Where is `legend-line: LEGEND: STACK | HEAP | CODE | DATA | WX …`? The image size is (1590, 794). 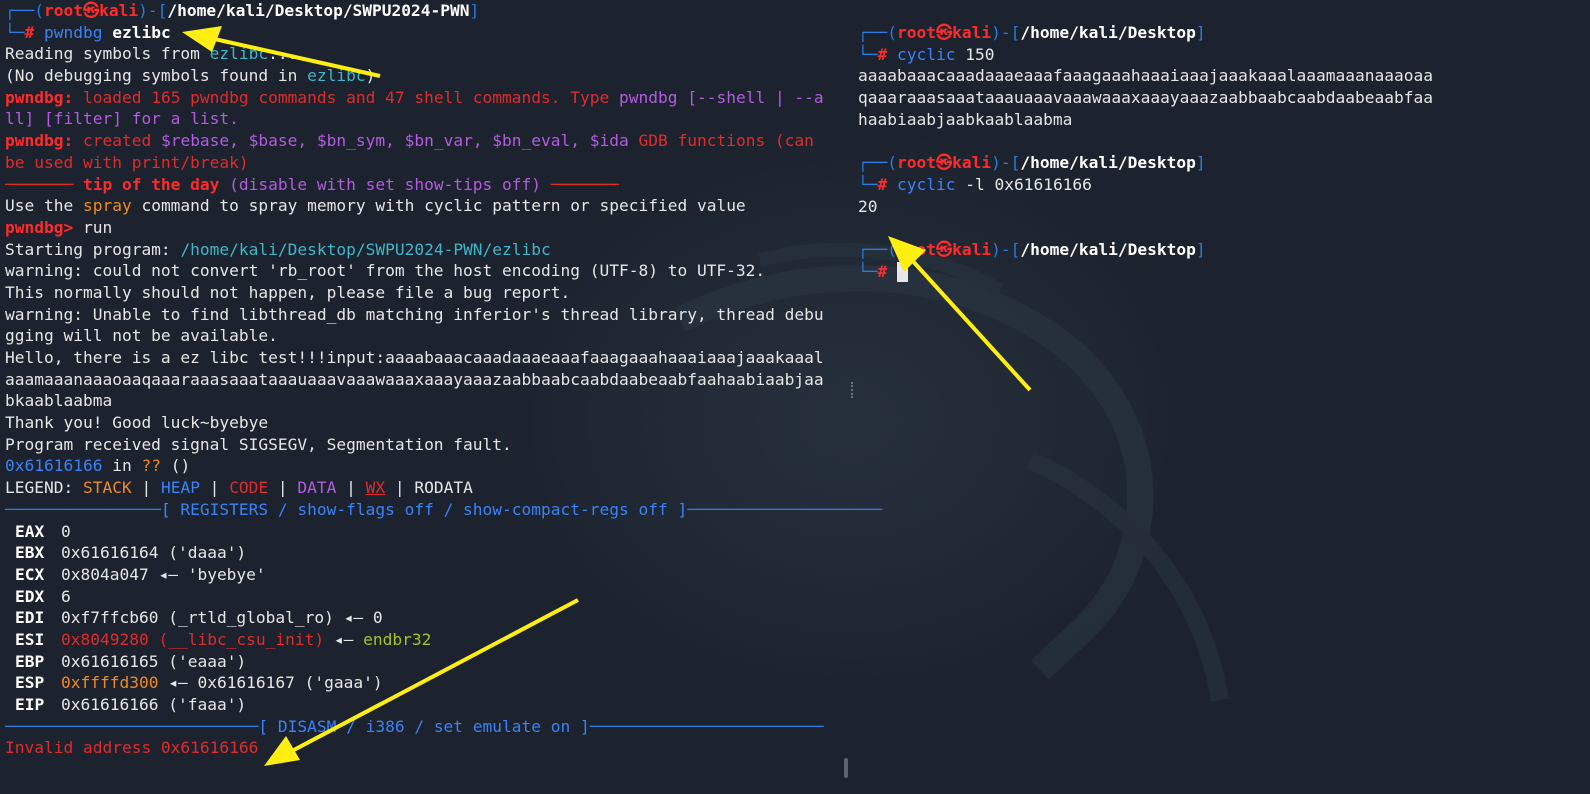 legend-line: LEGEND: STACK | HEAP | CODE | DATA | WX … is located at coordinates (239, 488).